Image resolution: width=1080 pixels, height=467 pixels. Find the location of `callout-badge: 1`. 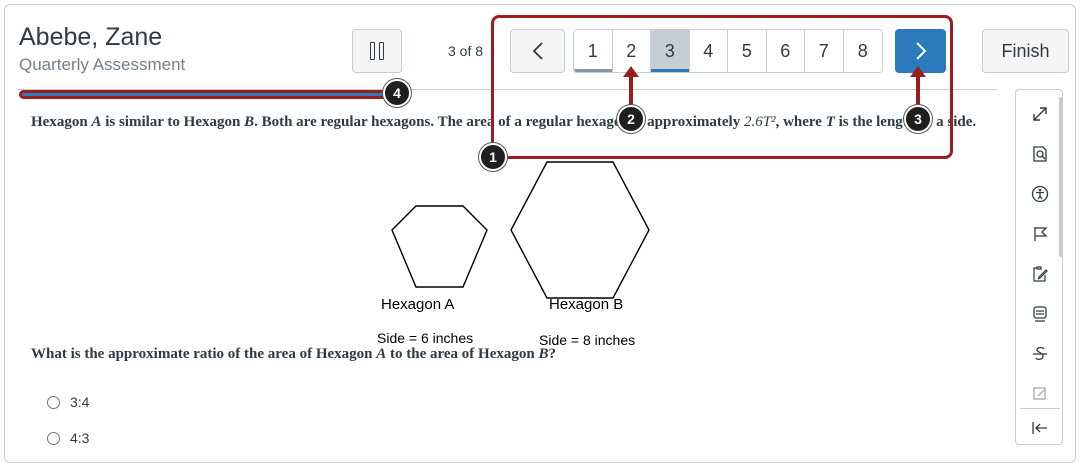

callout-badge: 1 is located at coordinates (493, 157).